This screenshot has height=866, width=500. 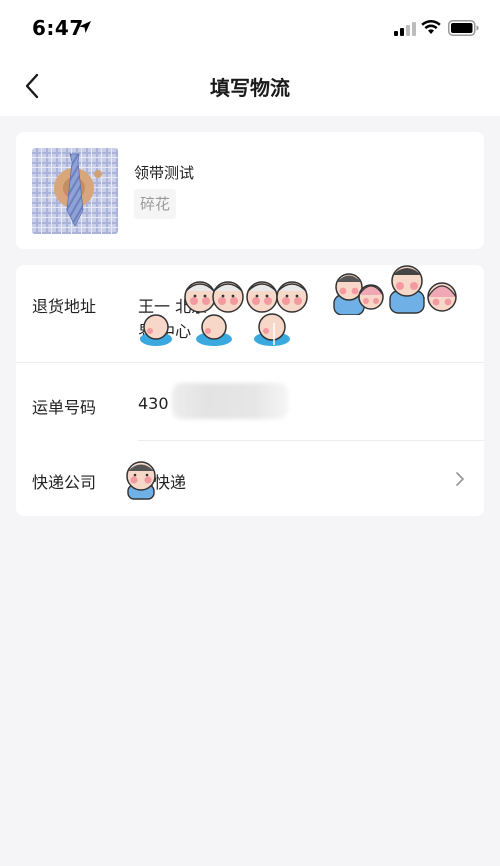 What do you see at coordinates (250, 190) in the screenshot?
I see `product-card: 领带测试 碎花` at bounding box center [250, 190].